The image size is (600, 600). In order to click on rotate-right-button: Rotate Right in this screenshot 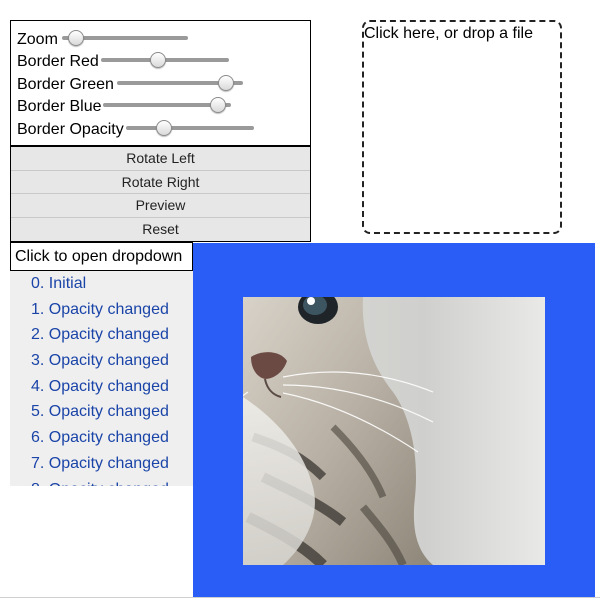, I will do `click(160, 182)`.